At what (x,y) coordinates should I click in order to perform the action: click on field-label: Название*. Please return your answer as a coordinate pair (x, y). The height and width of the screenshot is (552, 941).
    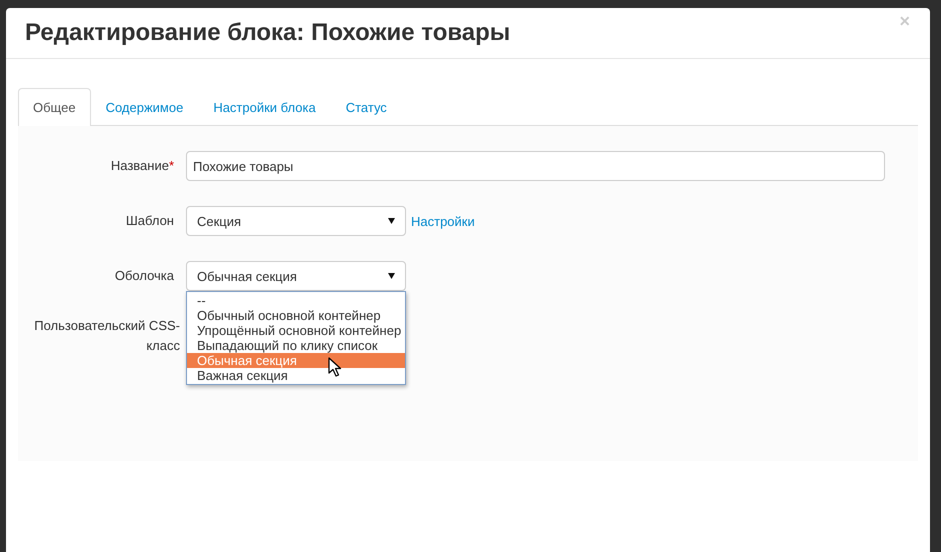
    Looking at the image, I should click on (142, 166).